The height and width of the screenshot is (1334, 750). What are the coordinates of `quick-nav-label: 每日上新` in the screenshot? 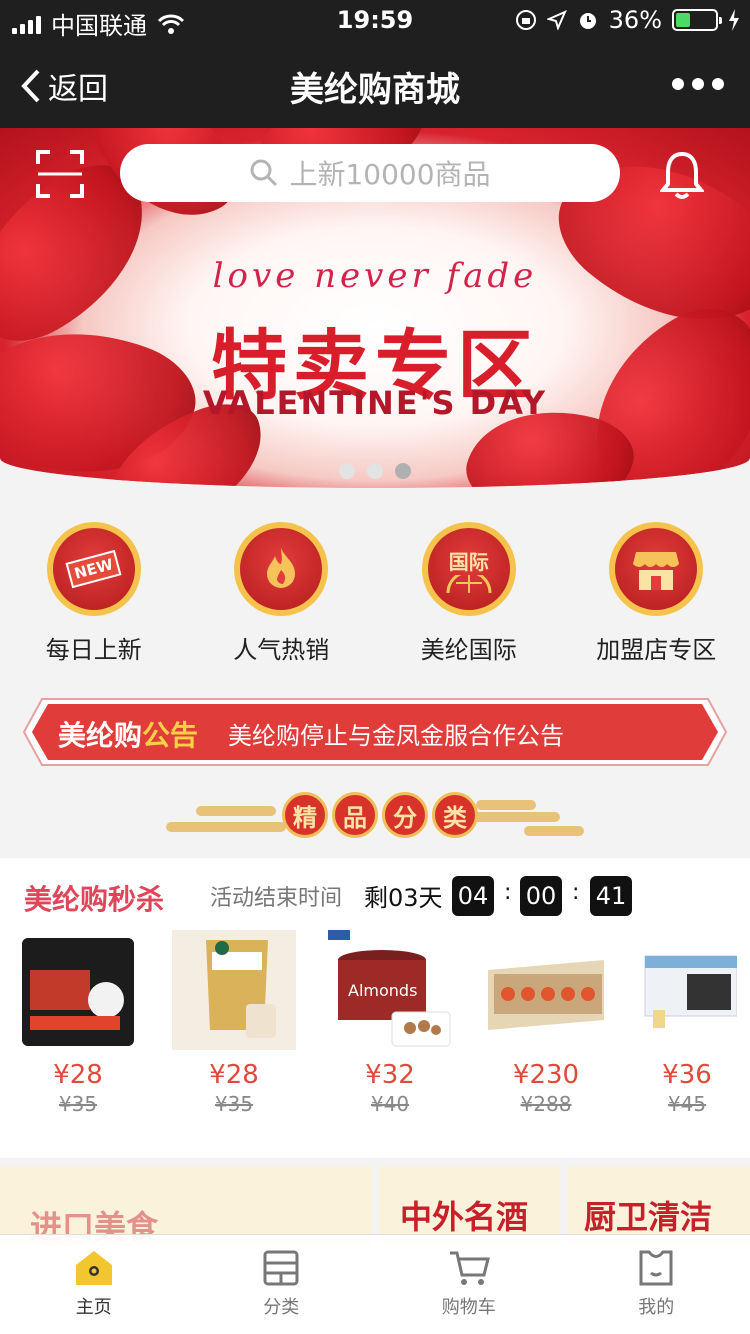 It's located at (93, 650).